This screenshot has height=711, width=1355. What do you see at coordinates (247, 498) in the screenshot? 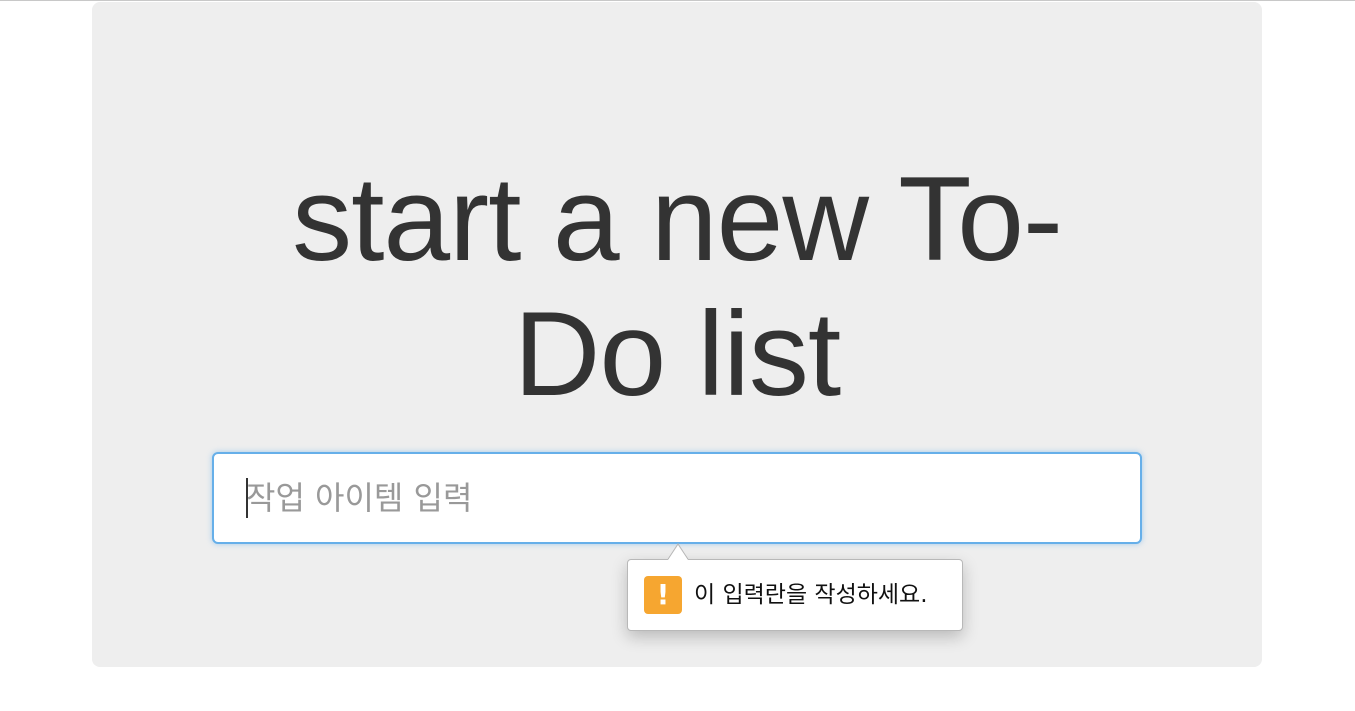
I see `text-caret` at bounding box center [247, 498].